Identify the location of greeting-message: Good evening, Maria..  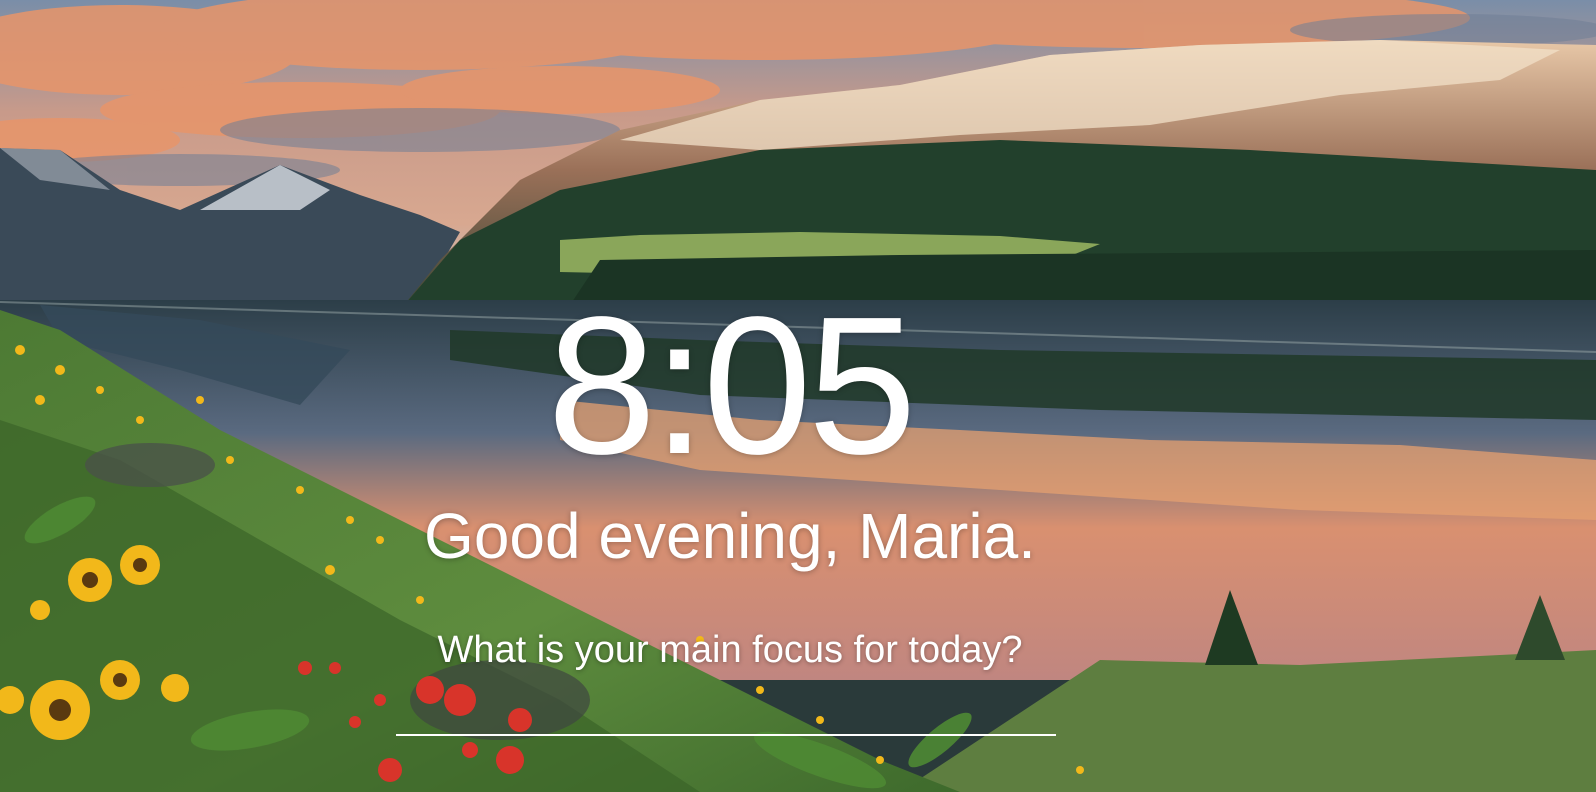
(730, 536).